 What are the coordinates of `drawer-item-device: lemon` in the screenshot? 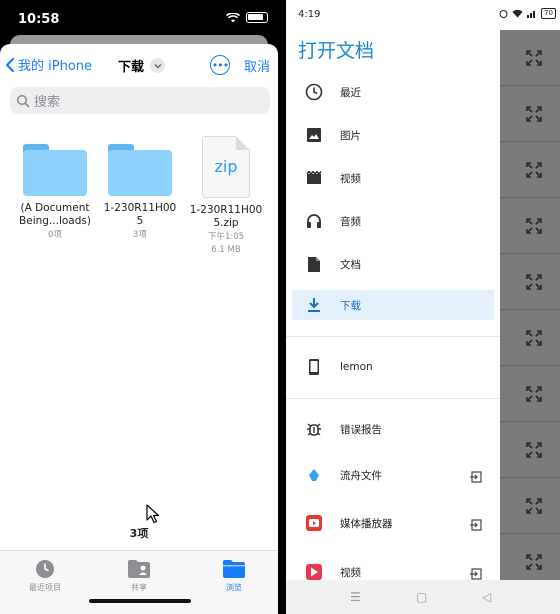 It's located at (393, 367).